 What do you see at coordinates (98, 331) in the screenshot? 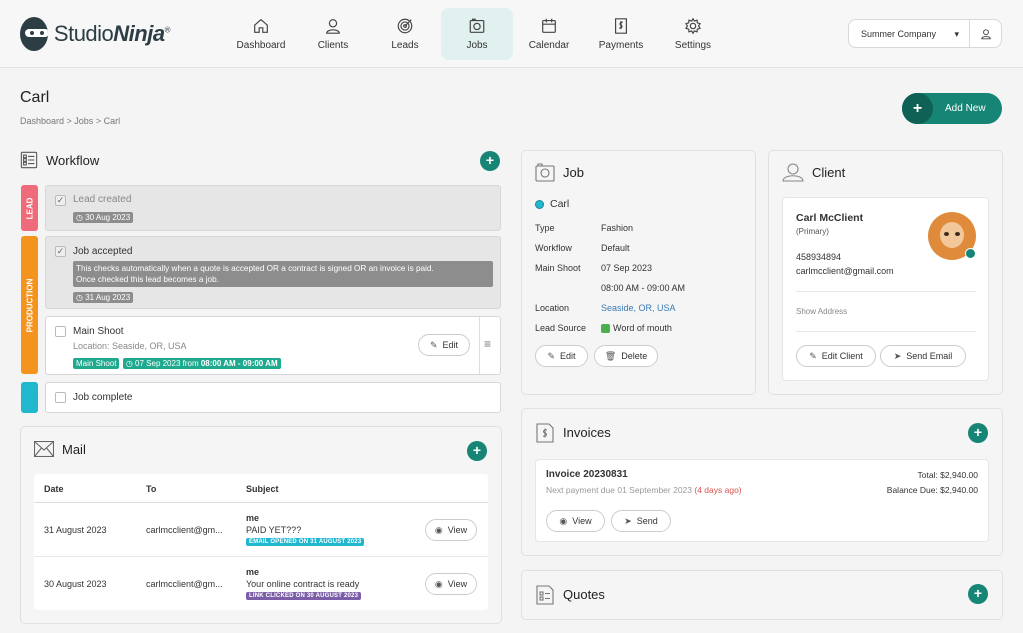
I see `task-label: Main Shoot` at bounding box center [98, 331].